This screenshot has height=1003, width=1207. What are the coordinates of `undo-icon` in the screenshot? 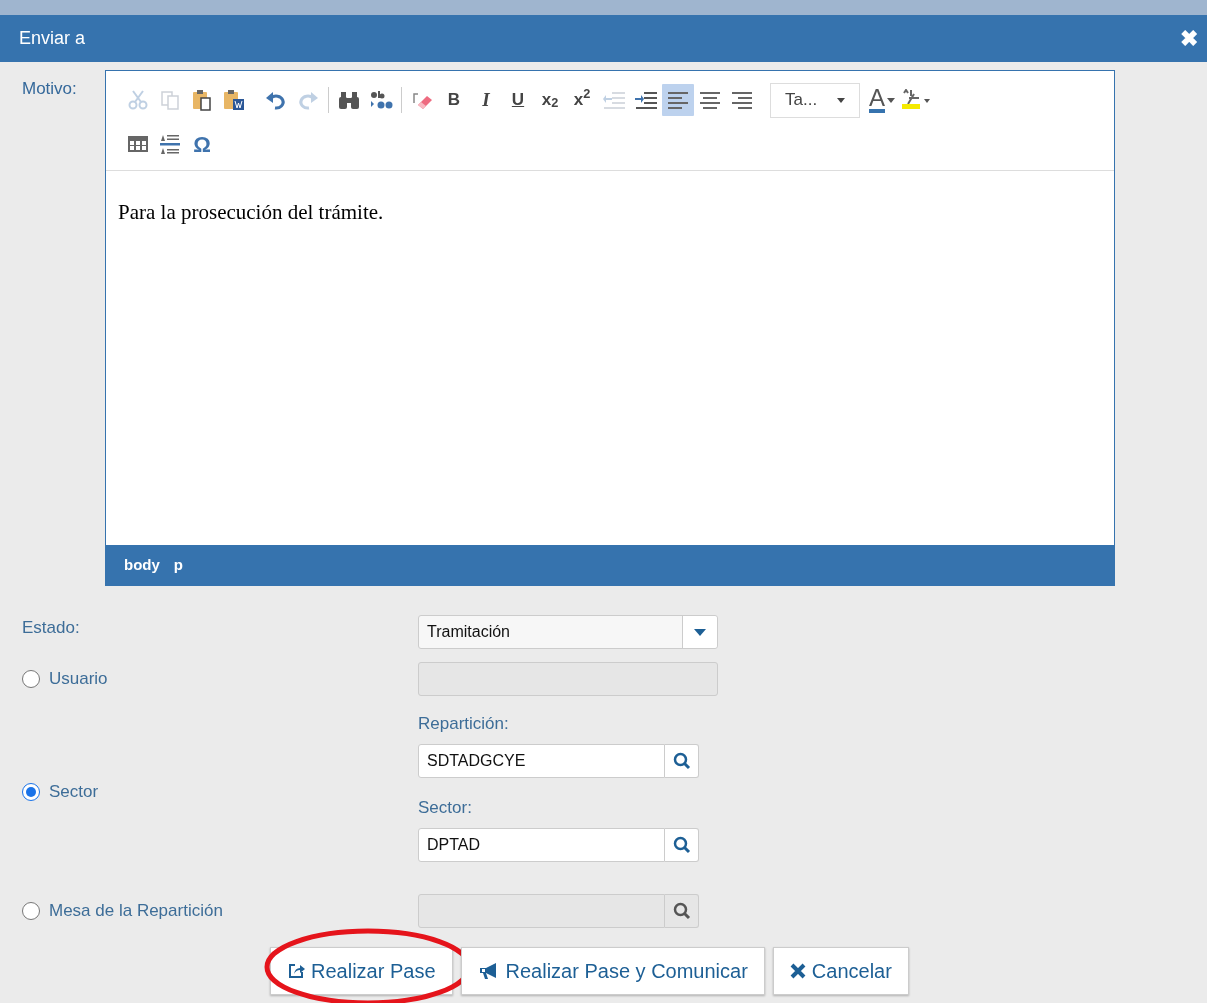 It's located at (276, 100).